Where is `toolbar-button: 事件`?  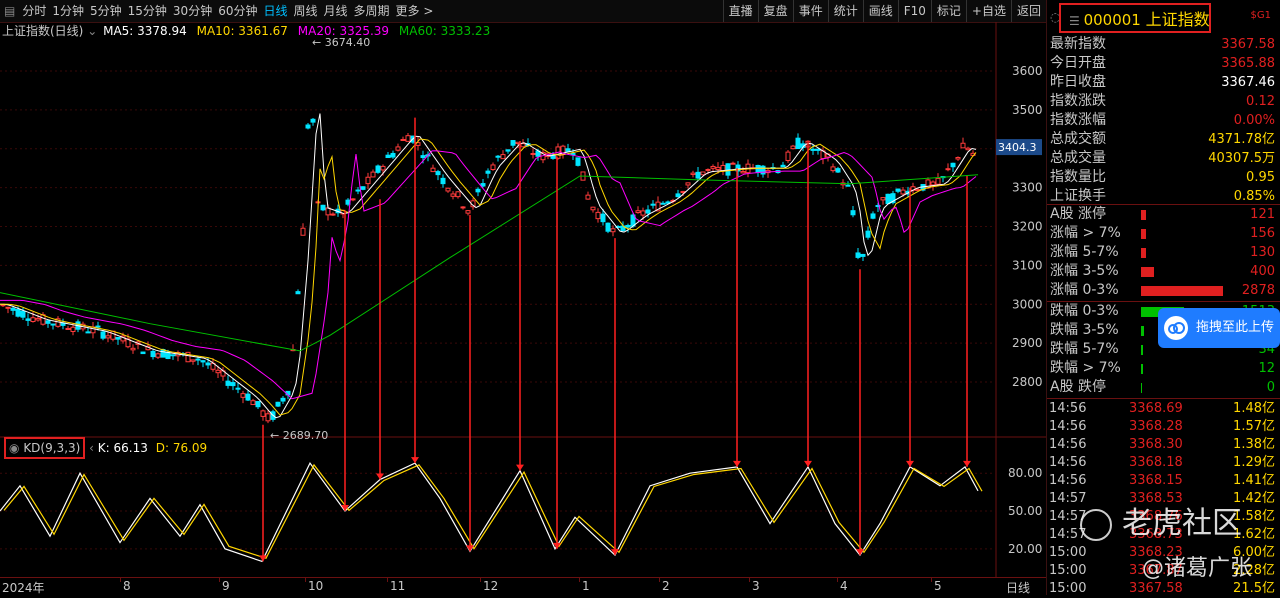 toolbar-button: 事件 is located at coordinates (810, 11).